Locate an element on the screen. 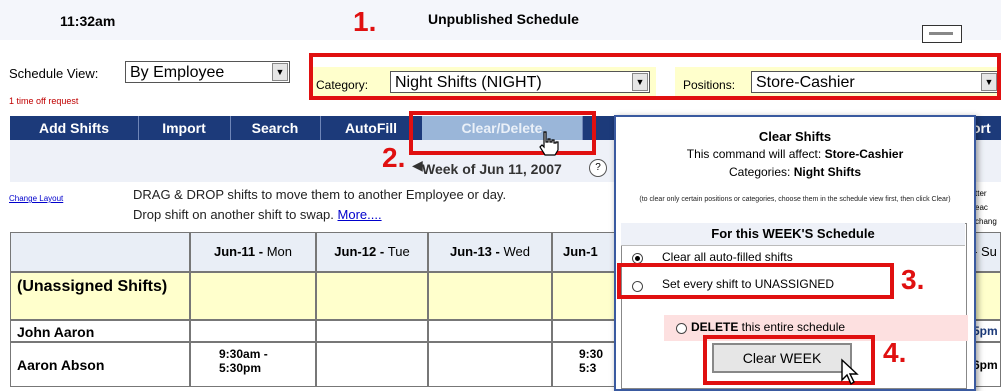 Image resolution: width=1001 pixels, height=391 pixels. option-delete-schedule: DELETE this entire schedule is located at coordinates (768, 327).